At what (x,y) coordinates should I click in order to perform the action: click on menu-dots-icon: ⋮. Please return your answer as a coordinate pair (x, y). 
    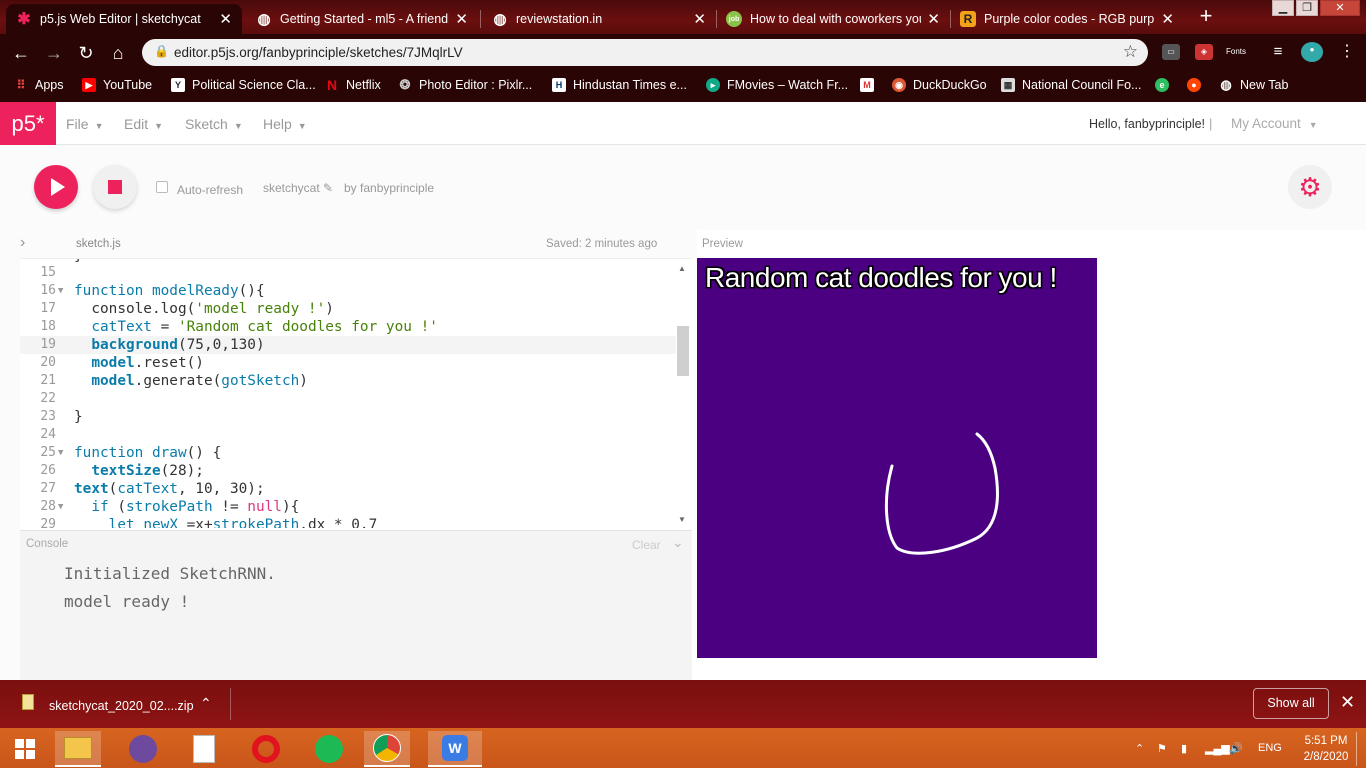
    Looking at the image, I should click on (1347, 52).